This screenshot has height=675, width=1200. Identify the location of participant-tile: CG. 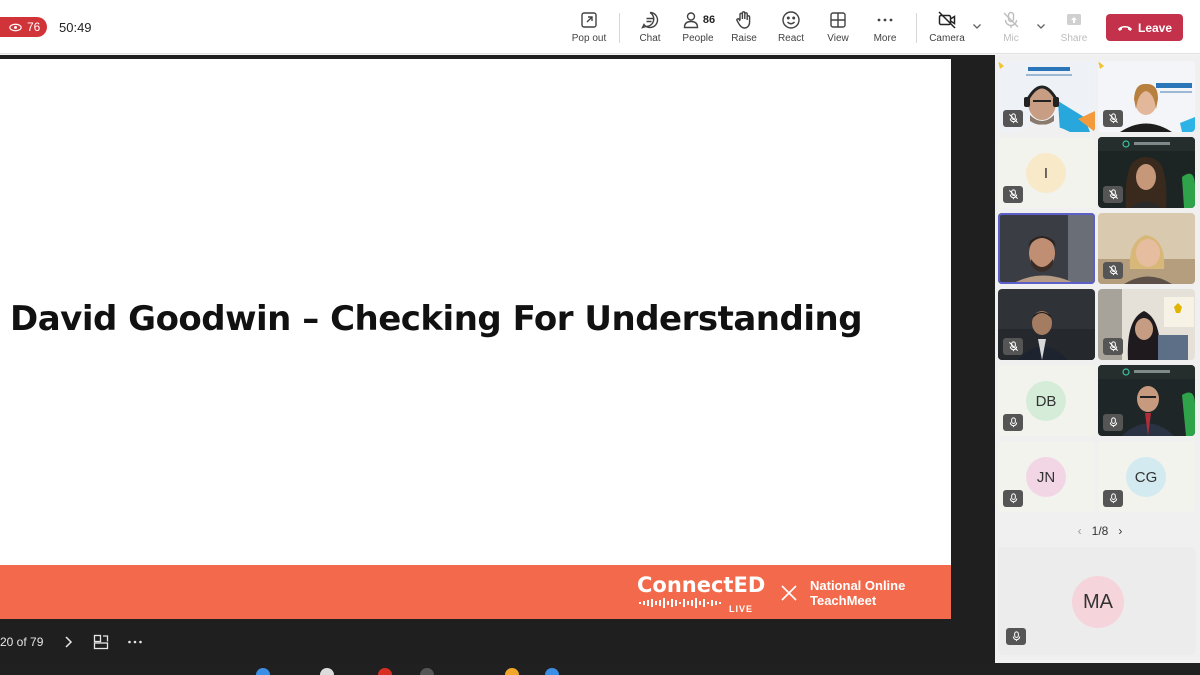
(1146, 476).